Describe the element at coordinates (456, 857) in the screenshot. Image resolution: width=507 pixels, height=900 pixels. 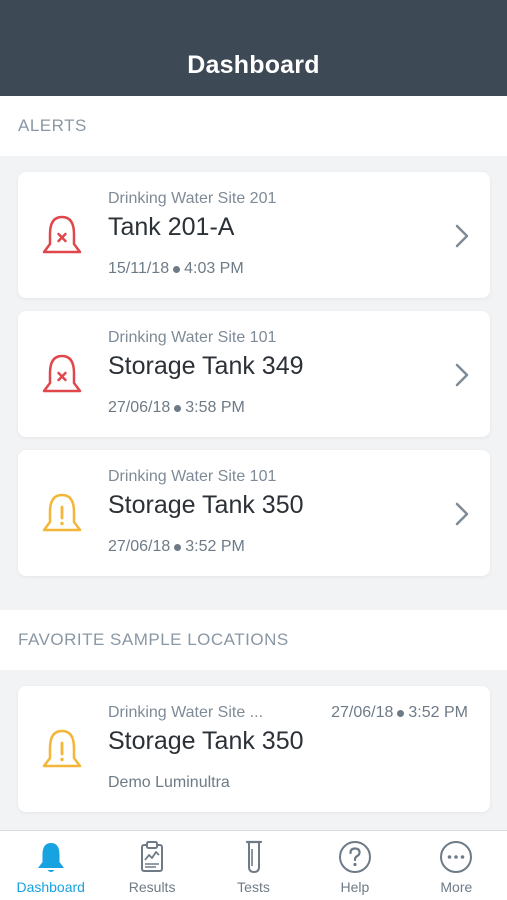
I see `ellipsis-circle-icon` at that location.